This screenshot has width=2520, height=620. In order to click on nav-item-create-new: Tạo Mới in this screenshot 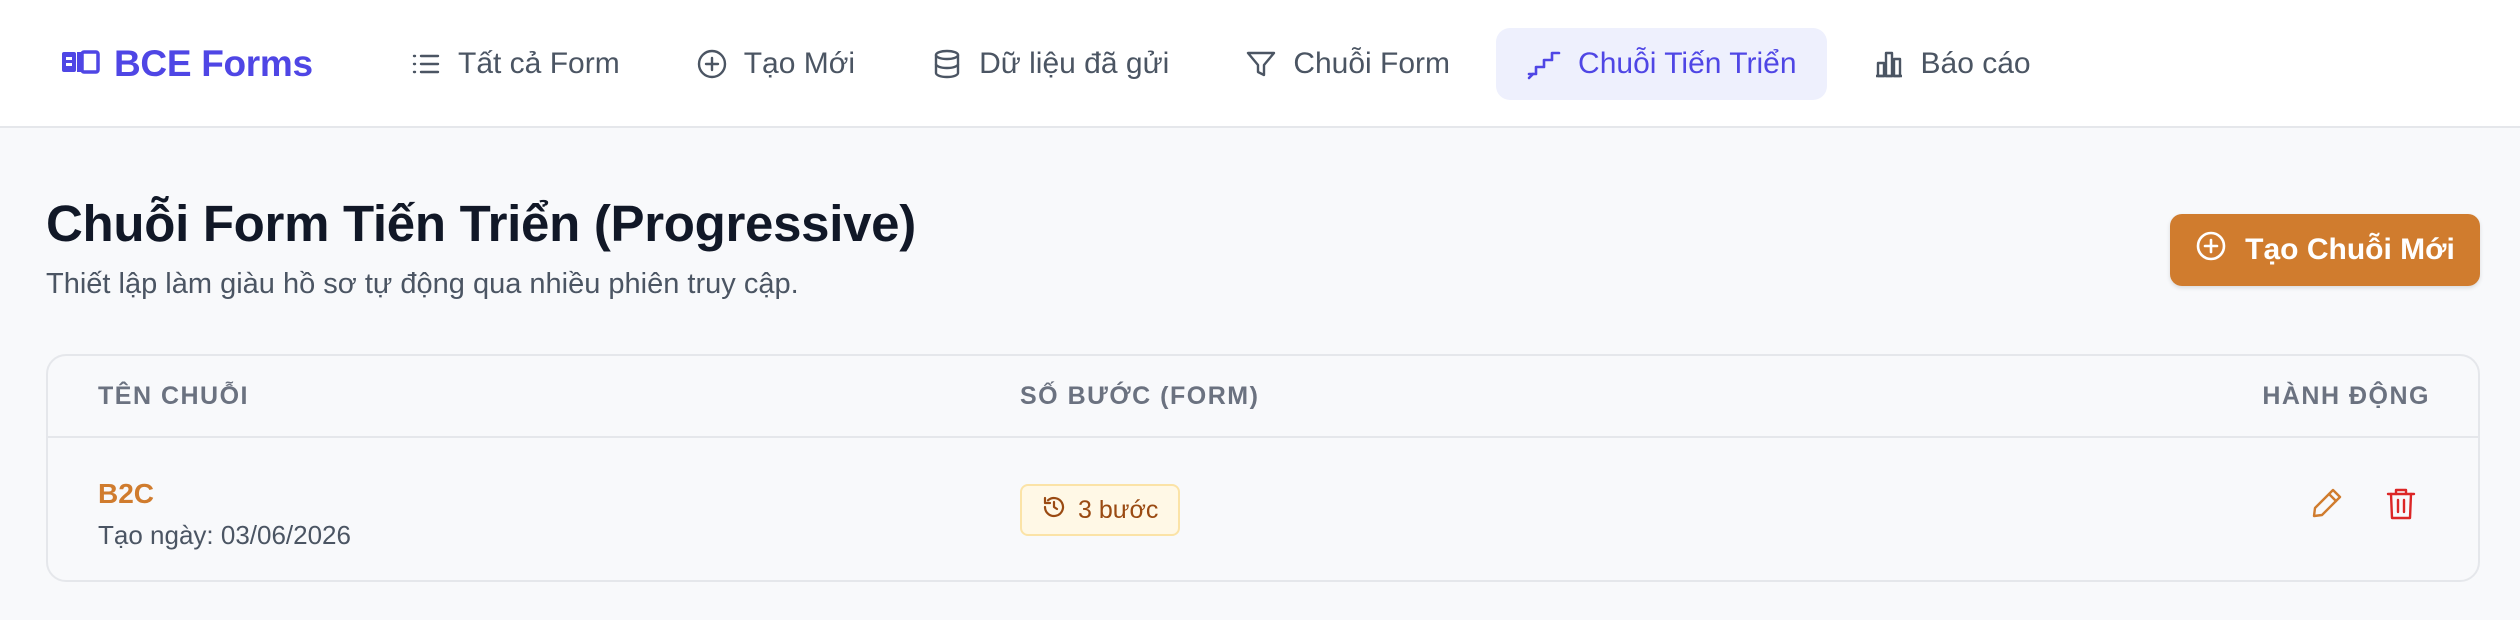, I will do `click(775, 64)`.